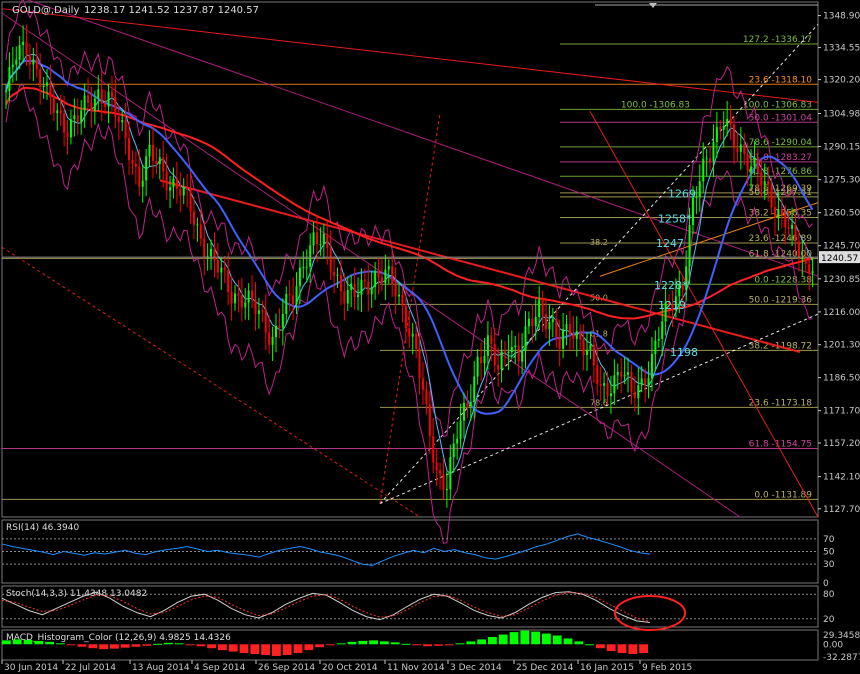  I want to click on price-axis-label: 1334.55, so click(841, 49).